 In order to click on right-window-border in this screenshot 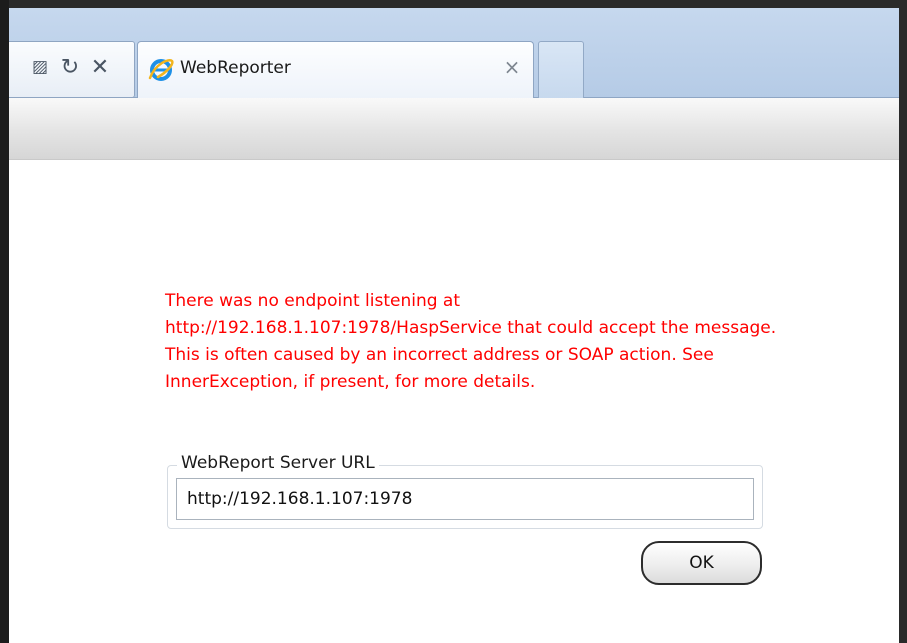, I will do `click(903, 321)`.